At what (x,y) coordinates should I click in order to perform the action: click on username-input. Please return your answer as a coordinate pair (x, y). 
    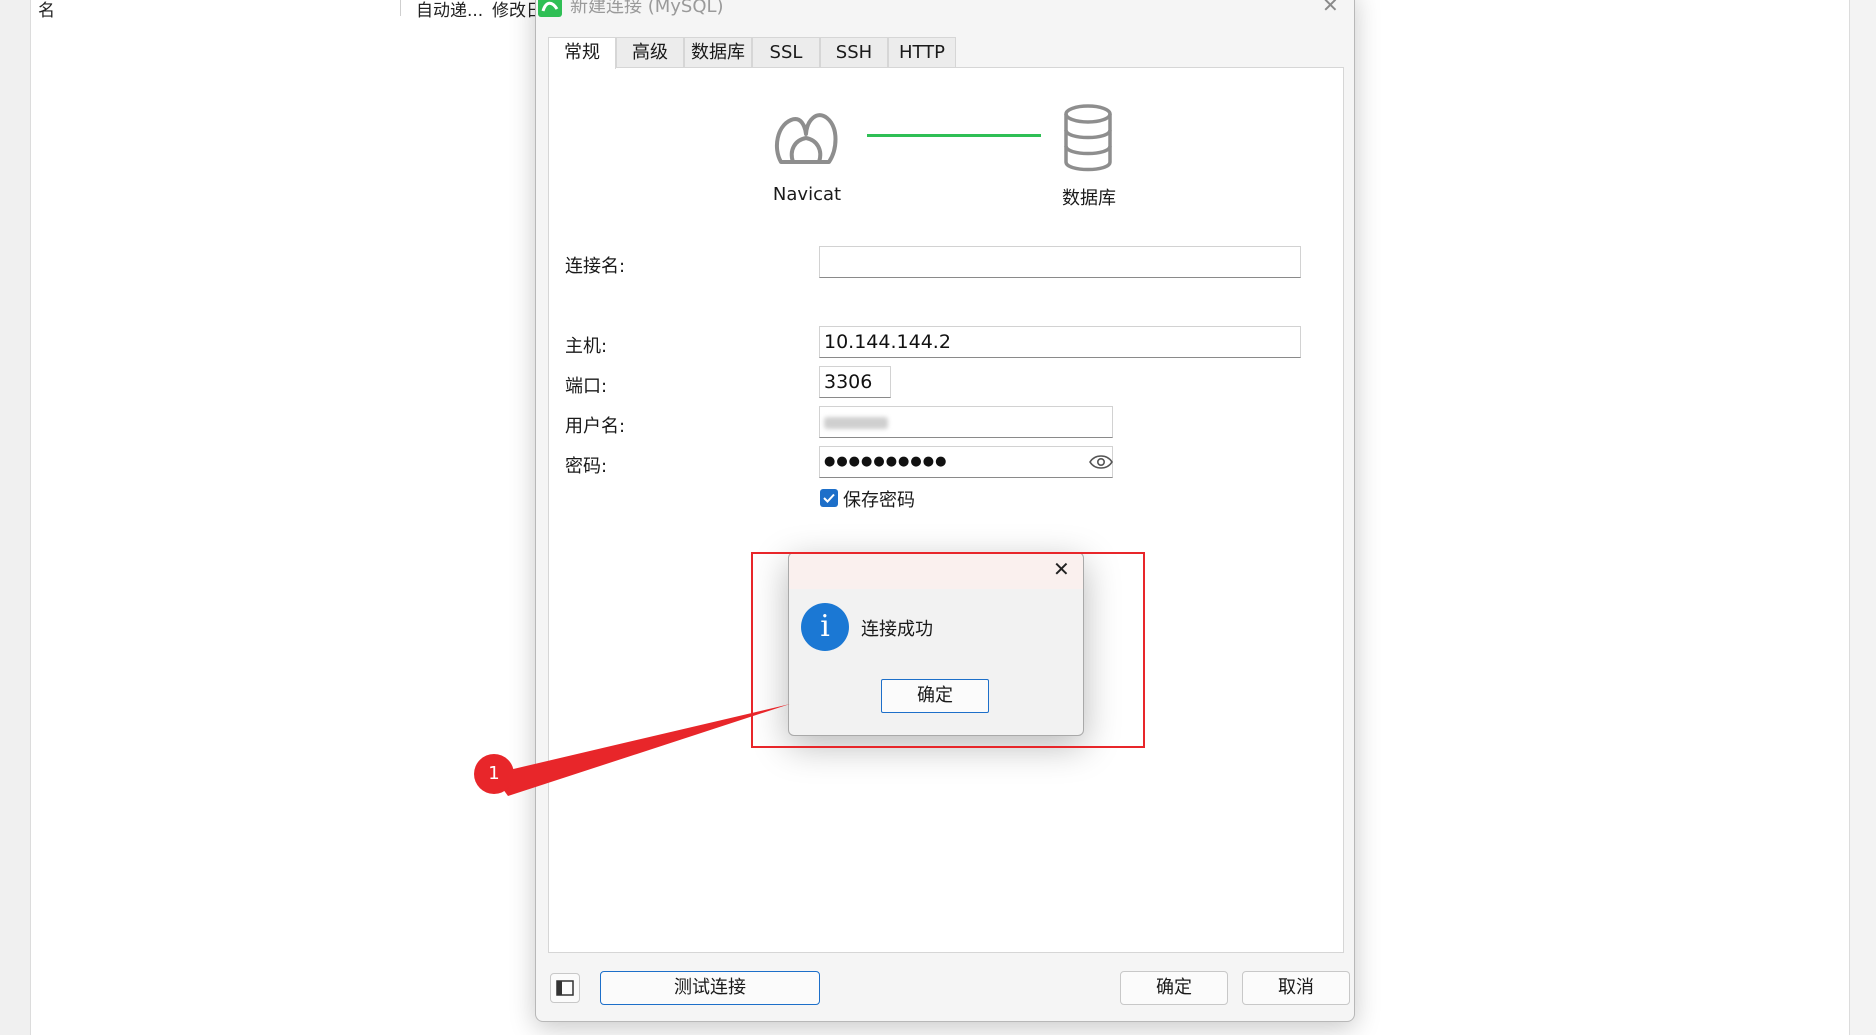
    Looking at the image, I should click on (966, 422).